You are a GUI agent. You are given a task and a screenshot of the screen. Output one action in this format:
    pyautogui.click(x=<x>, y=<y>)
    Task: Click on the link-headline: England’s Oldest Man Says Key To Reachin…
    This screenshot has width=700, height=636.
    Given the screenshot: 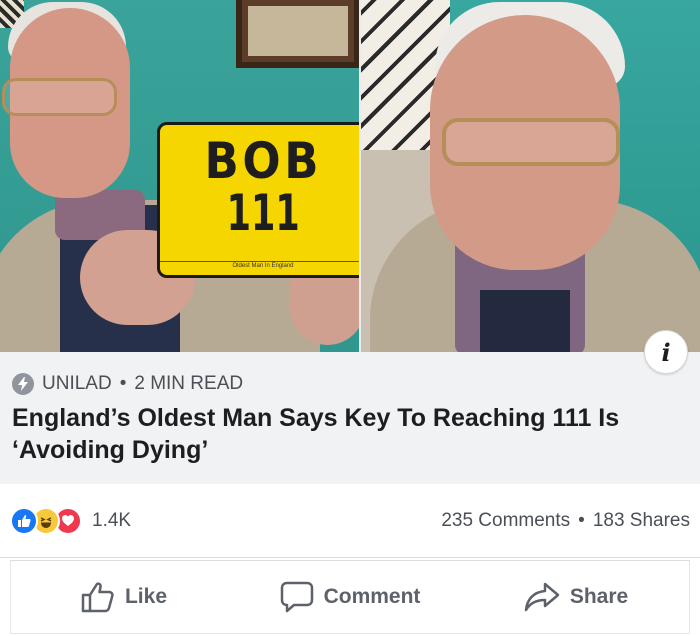 What is the action you would take?
    pyautogui.click(x=350, y=434)
    